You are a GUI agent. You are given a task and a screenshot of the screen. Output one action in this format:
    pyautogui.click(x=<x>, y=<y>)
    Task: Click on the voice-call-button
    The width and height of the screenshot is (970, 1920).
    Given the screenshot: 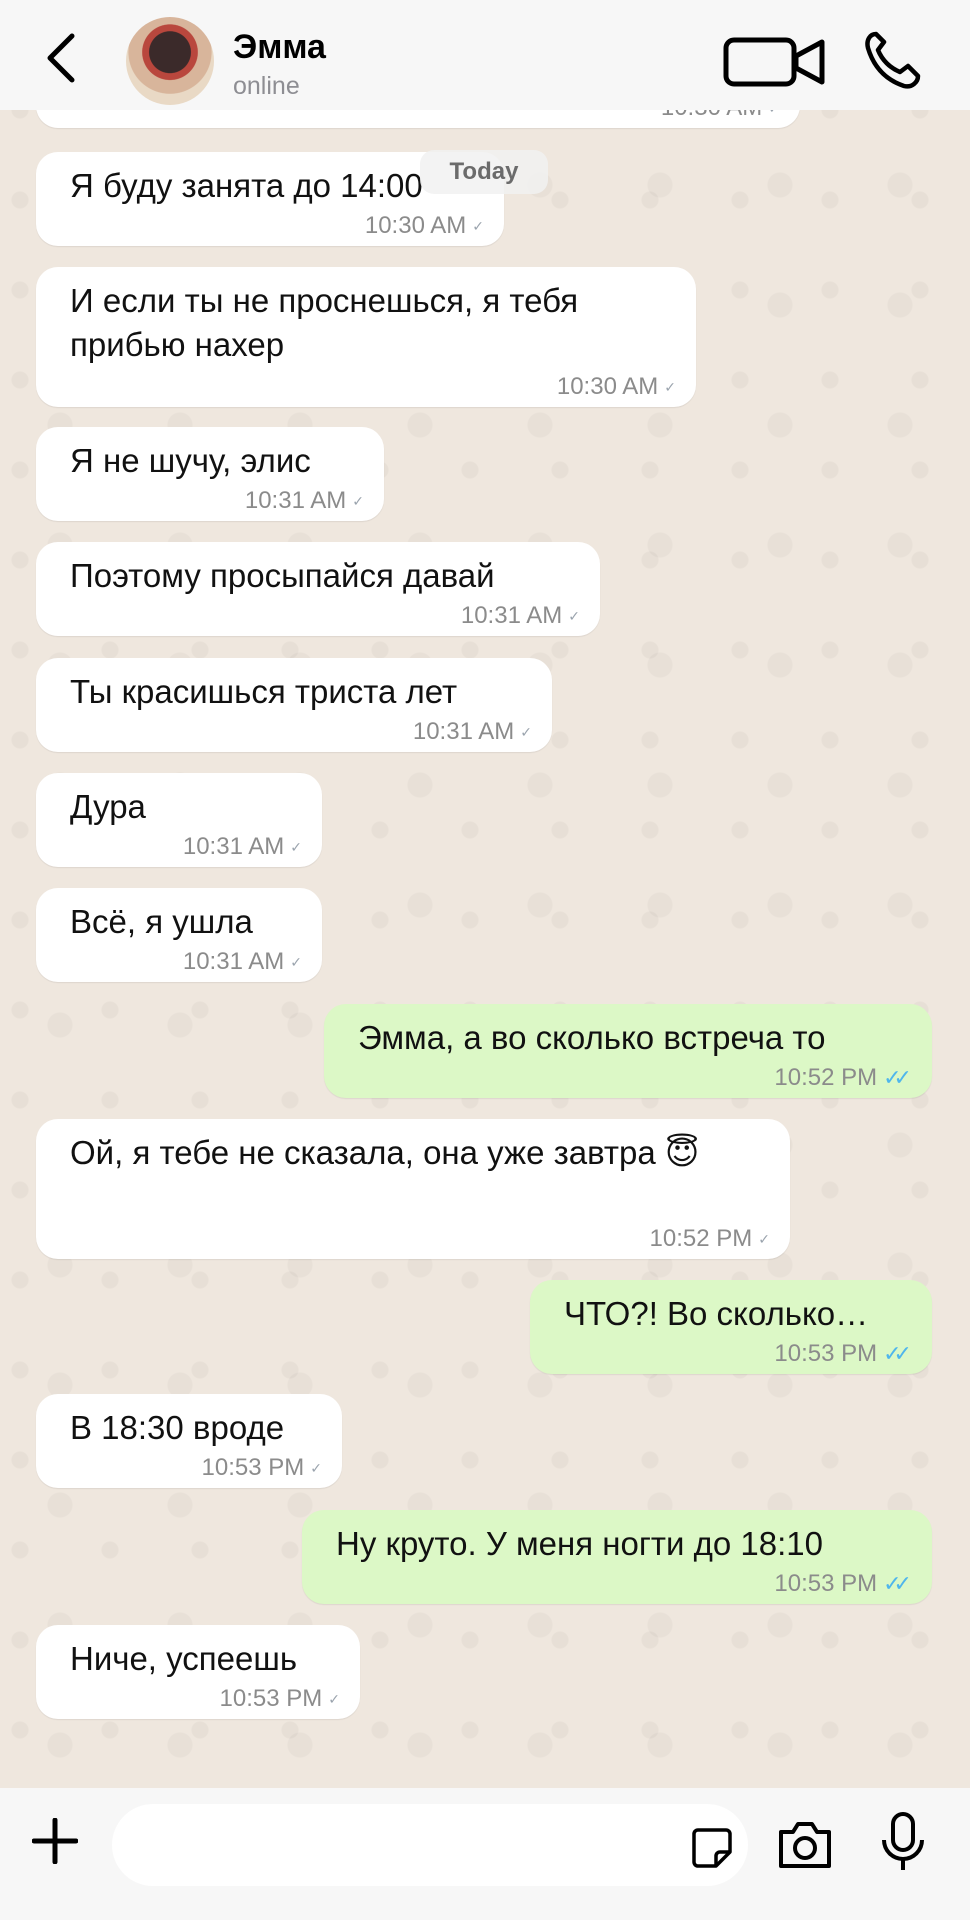 What is the action you would take?
    pyautogui.click(x=892, y=59)
    